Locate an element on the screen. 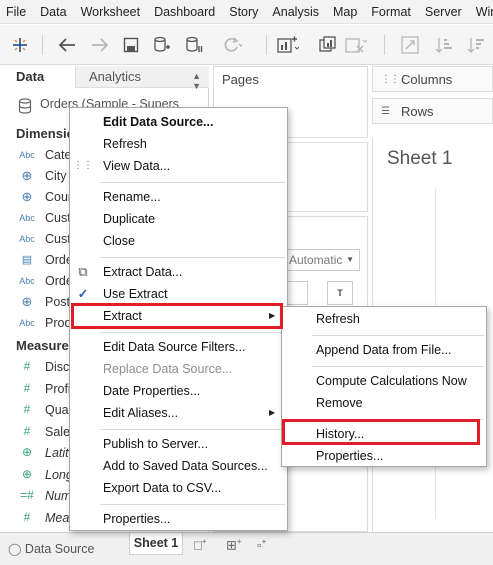  forward-arrow-icon is located at coordinates (100, 45).